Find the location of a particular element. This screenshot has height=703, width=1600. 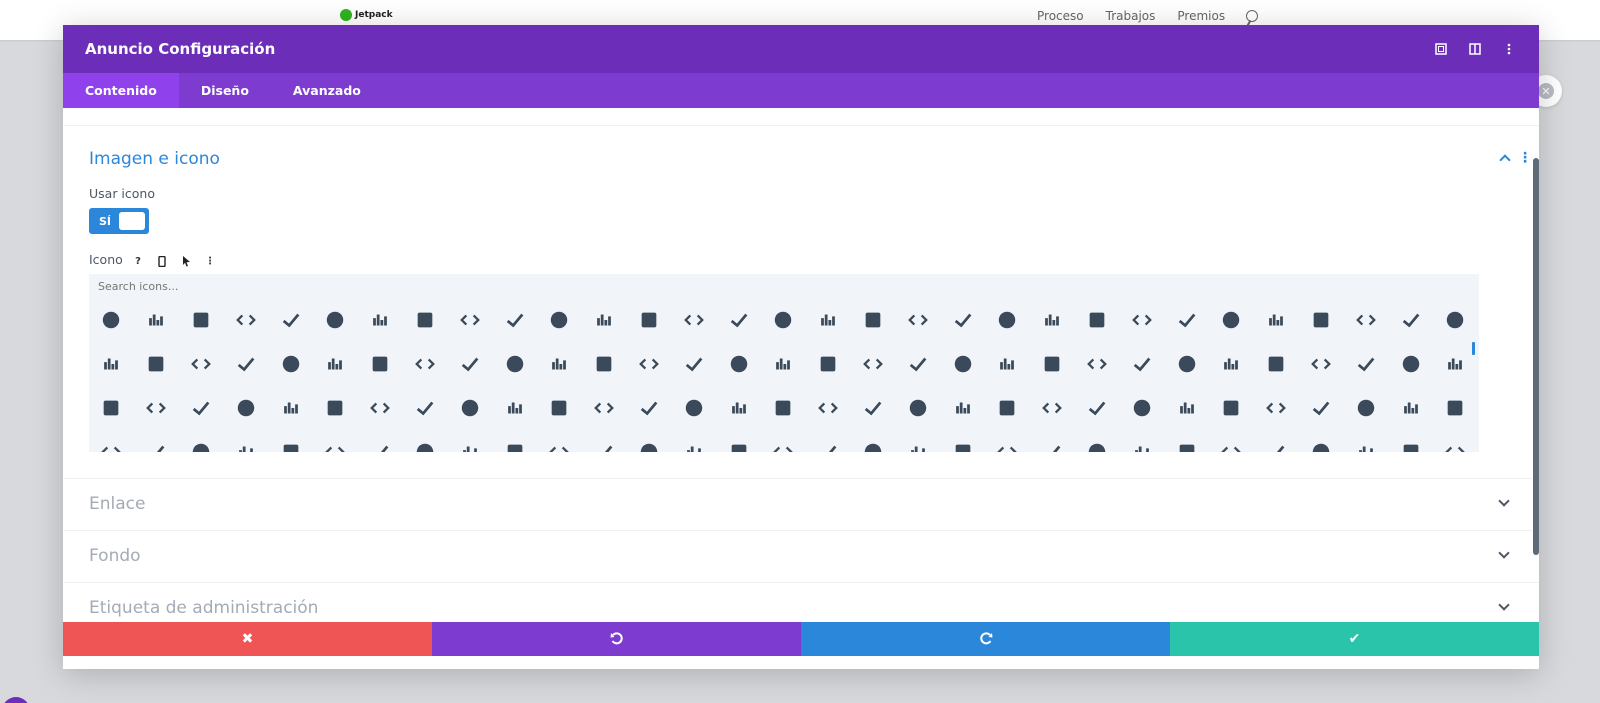

comment-square-outline-icon is located at coordinates (1455, 364).